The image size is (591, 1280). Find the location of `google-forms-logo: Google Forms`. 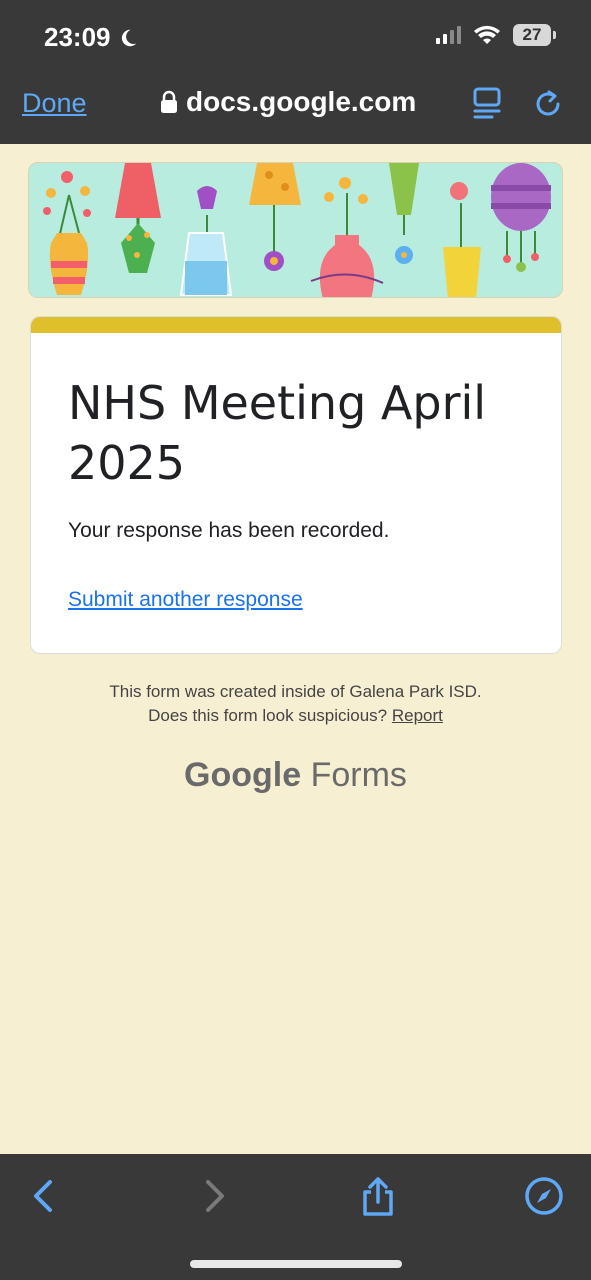

google-forms-logo: Google Forms is located at coordinates (295, 775).